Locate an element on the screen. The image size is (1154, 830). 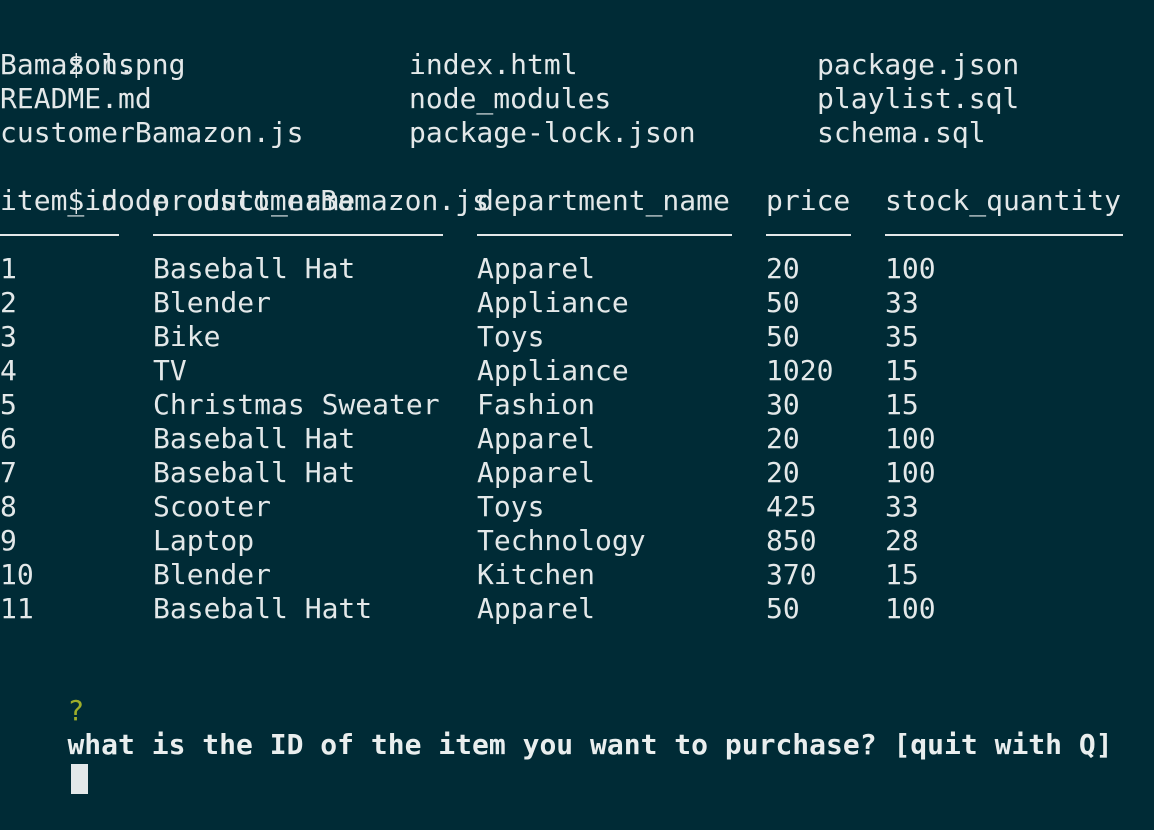
table-row: 4 TV Appliance 1020 15 is located at coordinates (577, 371).